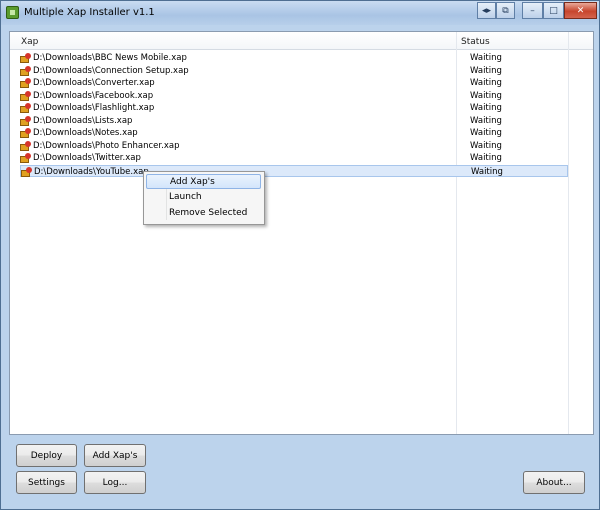 The height and width of the screenshot is (510, 600). I want to click on deploy-button: Deploy, so click(46, 455).